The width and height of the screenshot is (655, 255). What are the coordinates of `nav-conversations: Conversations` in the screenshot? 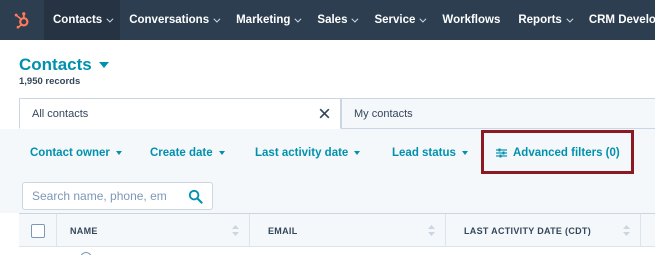 It's located at (173, 20).